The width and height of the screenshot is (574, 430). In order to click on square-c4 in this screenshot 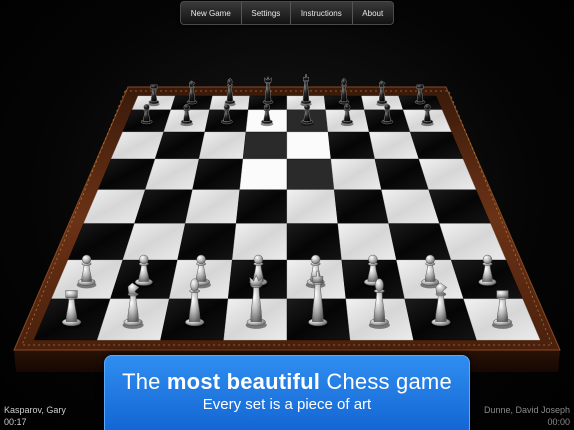, I will do `click(212, 206)`.